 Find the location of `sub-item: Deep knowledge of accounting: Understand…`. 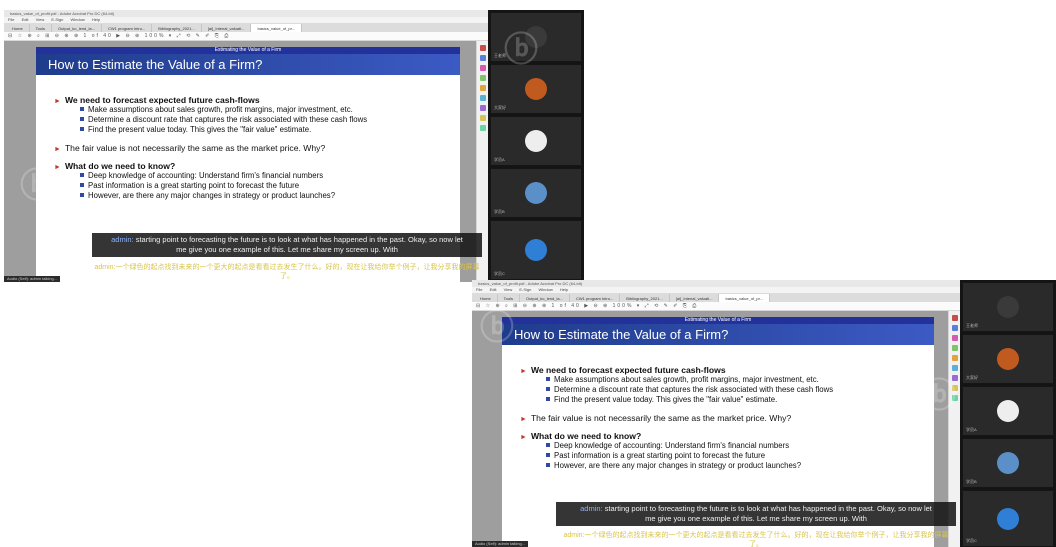

sub-item: Deep knowledge of accounting: Understand… is located at coordinates (270, 176).